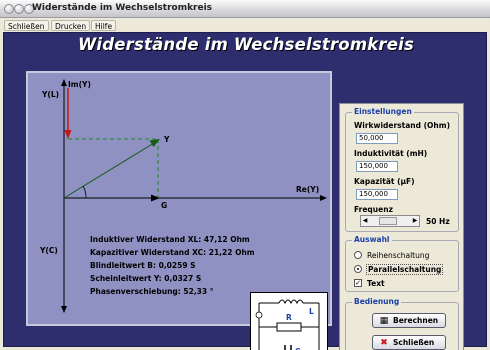  Describe the element at coordinates (308, 189) in the screenshot. I see `axis-label-re: Re(Y)` at that location.